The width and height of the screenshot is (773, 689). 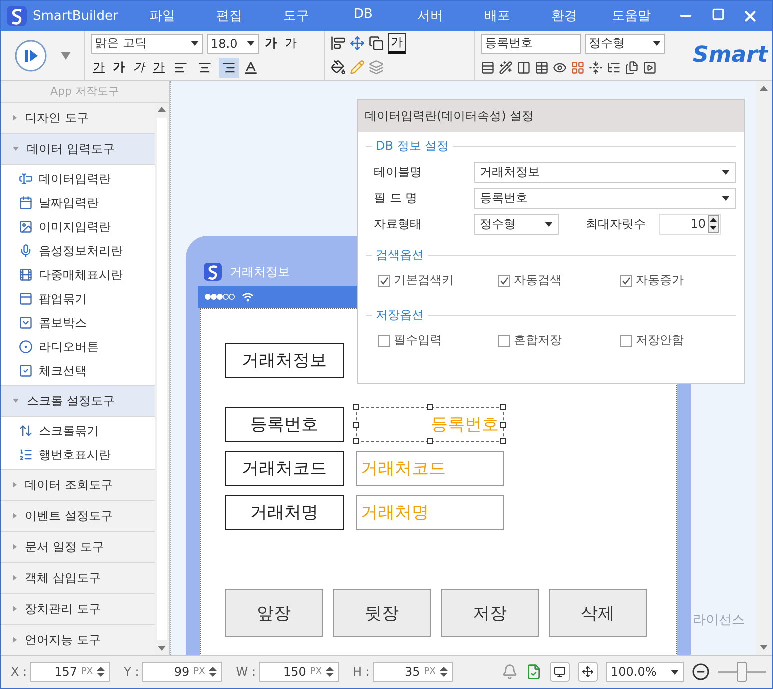 What do you see at coordinates (559, 340) in the screenshot?
I see `option-checkbox: 혼합저장` at bounding box center [559, 340].